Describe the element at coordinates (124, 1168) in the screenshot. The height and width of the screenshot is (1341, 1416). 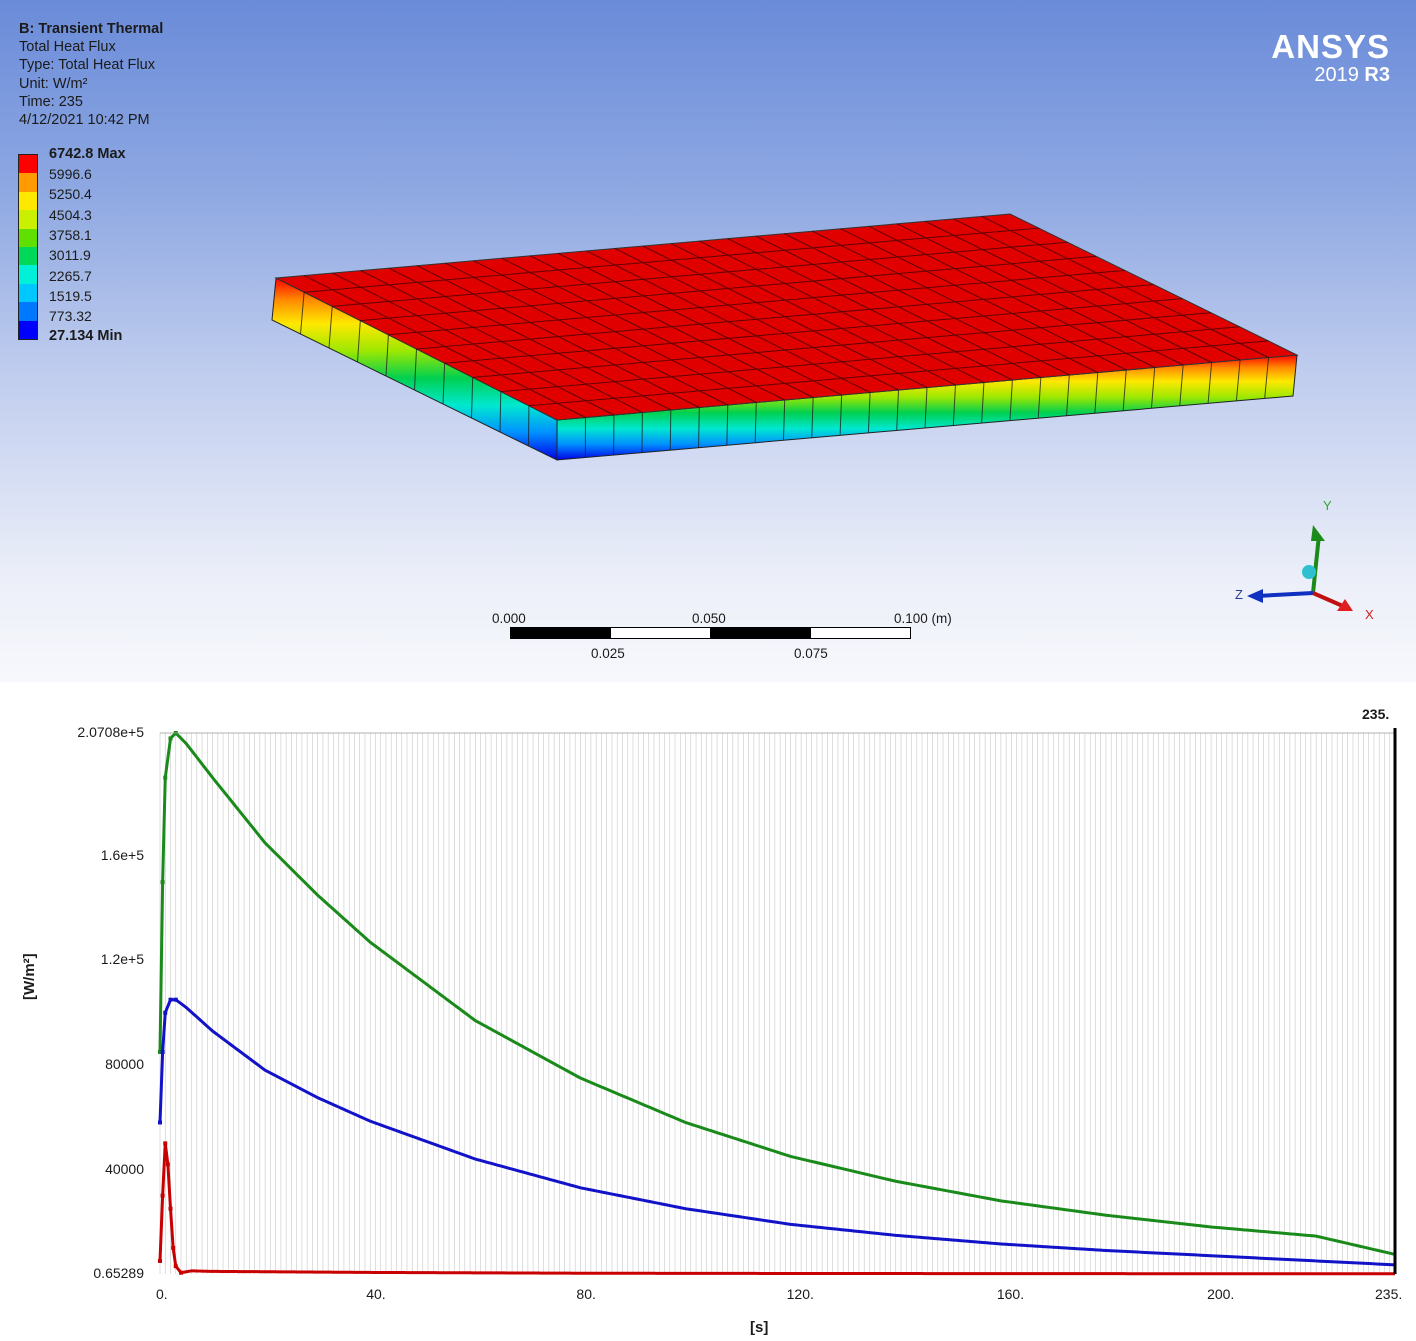
I see `y-tick-label: 40000` at that location.